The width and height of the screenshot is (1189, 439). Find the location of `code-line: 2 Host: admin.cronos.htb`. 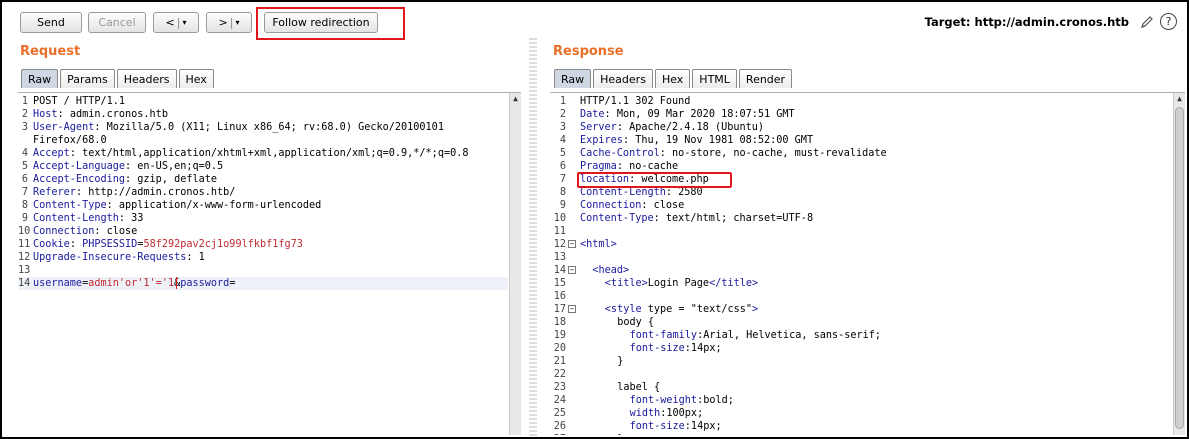

code-line: 2 Host: admin.cronos.htb is located at coordinates (263, 114).